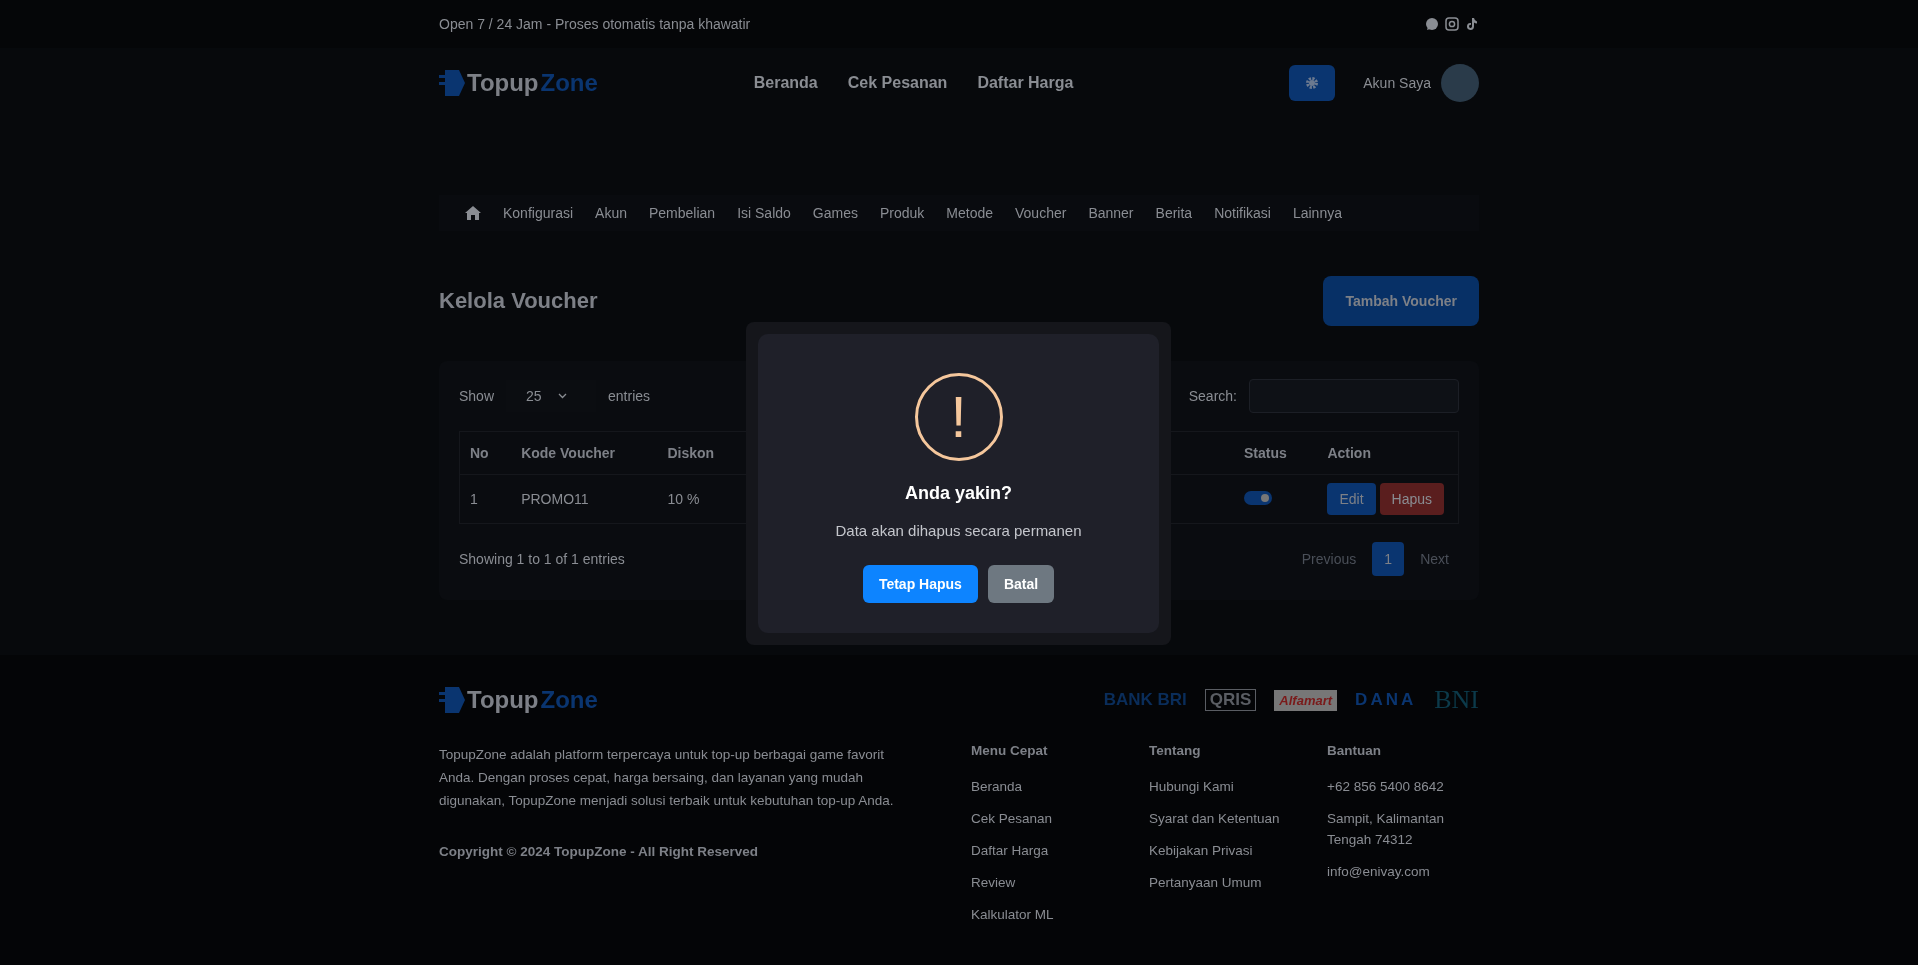 The width and height of the screenshot is (1918, 965). Describe the element at coordinates (1060, 914) in the screenshot. I see `footer-link: Kalkulator ML` at that location.